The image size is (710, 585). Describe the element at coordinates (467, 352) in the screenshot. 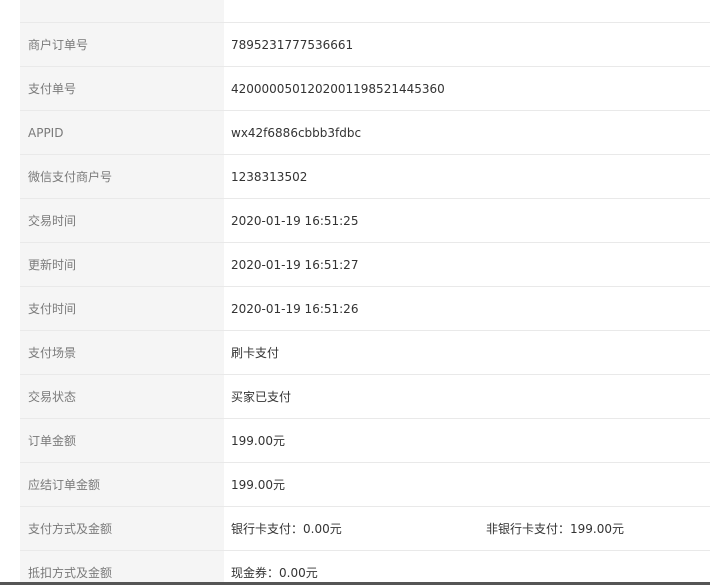

I see `field-value: 刷卡支付` at that location.